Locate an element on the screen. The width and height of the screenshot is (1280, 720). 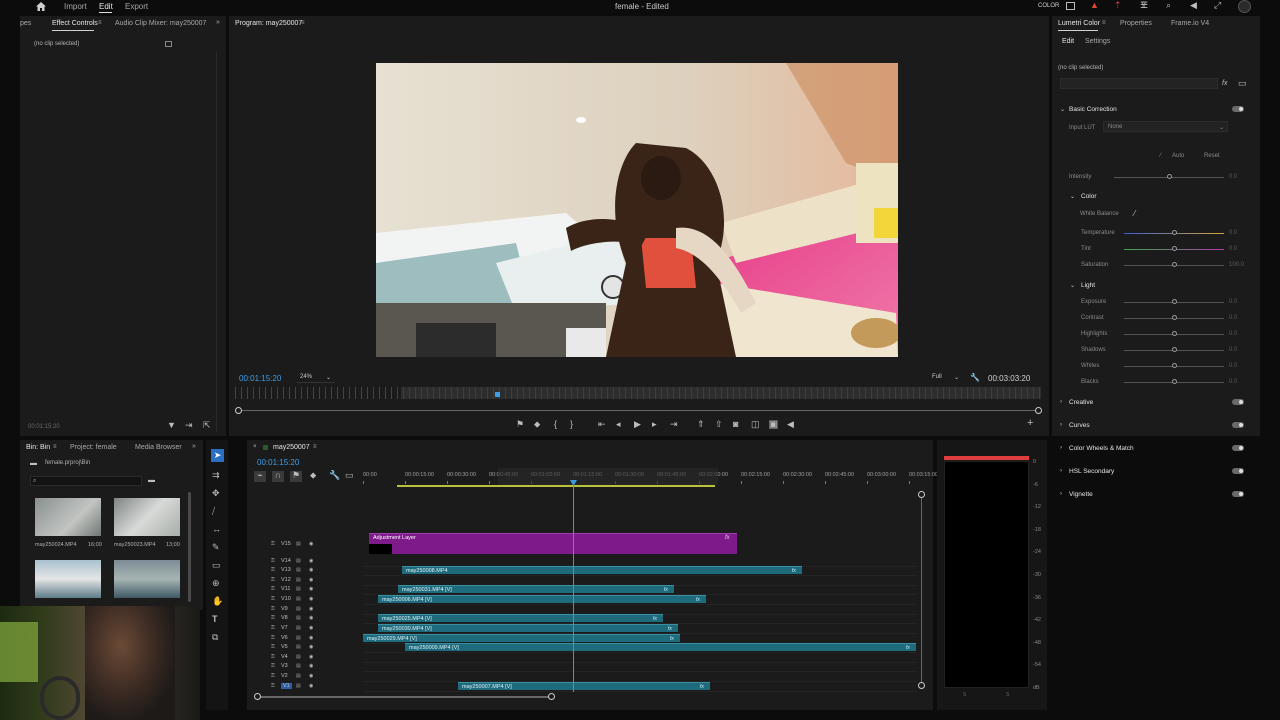
track-label: V7 is located at coordinates (284, 628).